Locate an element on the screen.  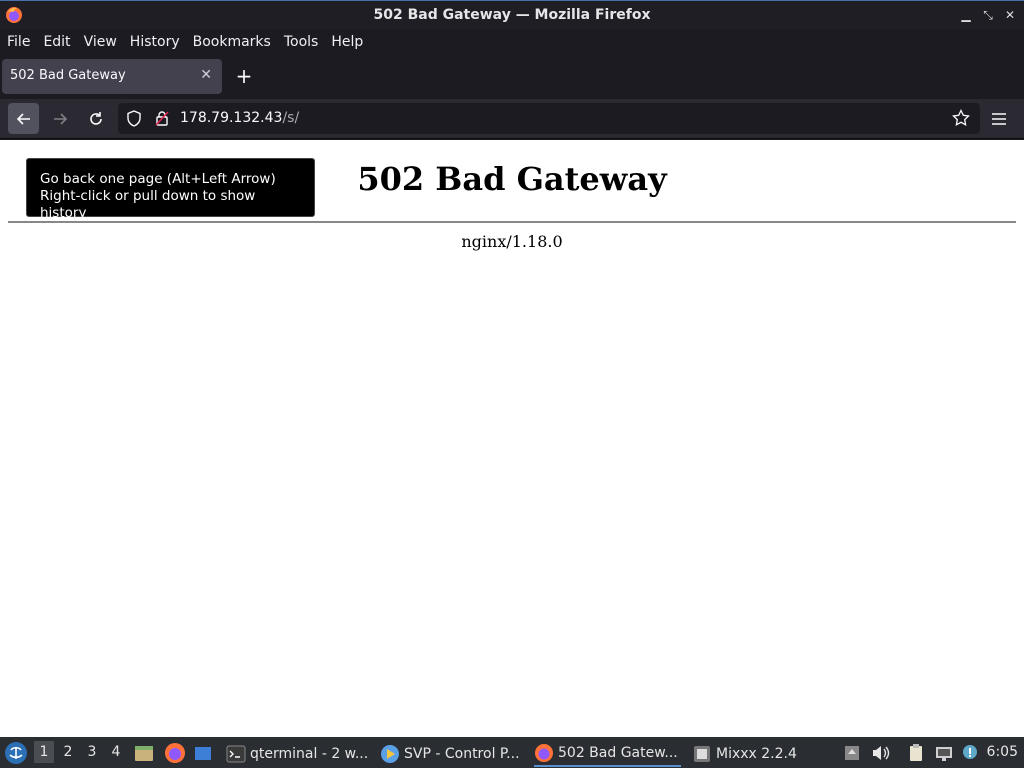
task-mixxx: Mixxx 2.2.4 is located at coordinates (744, 753).